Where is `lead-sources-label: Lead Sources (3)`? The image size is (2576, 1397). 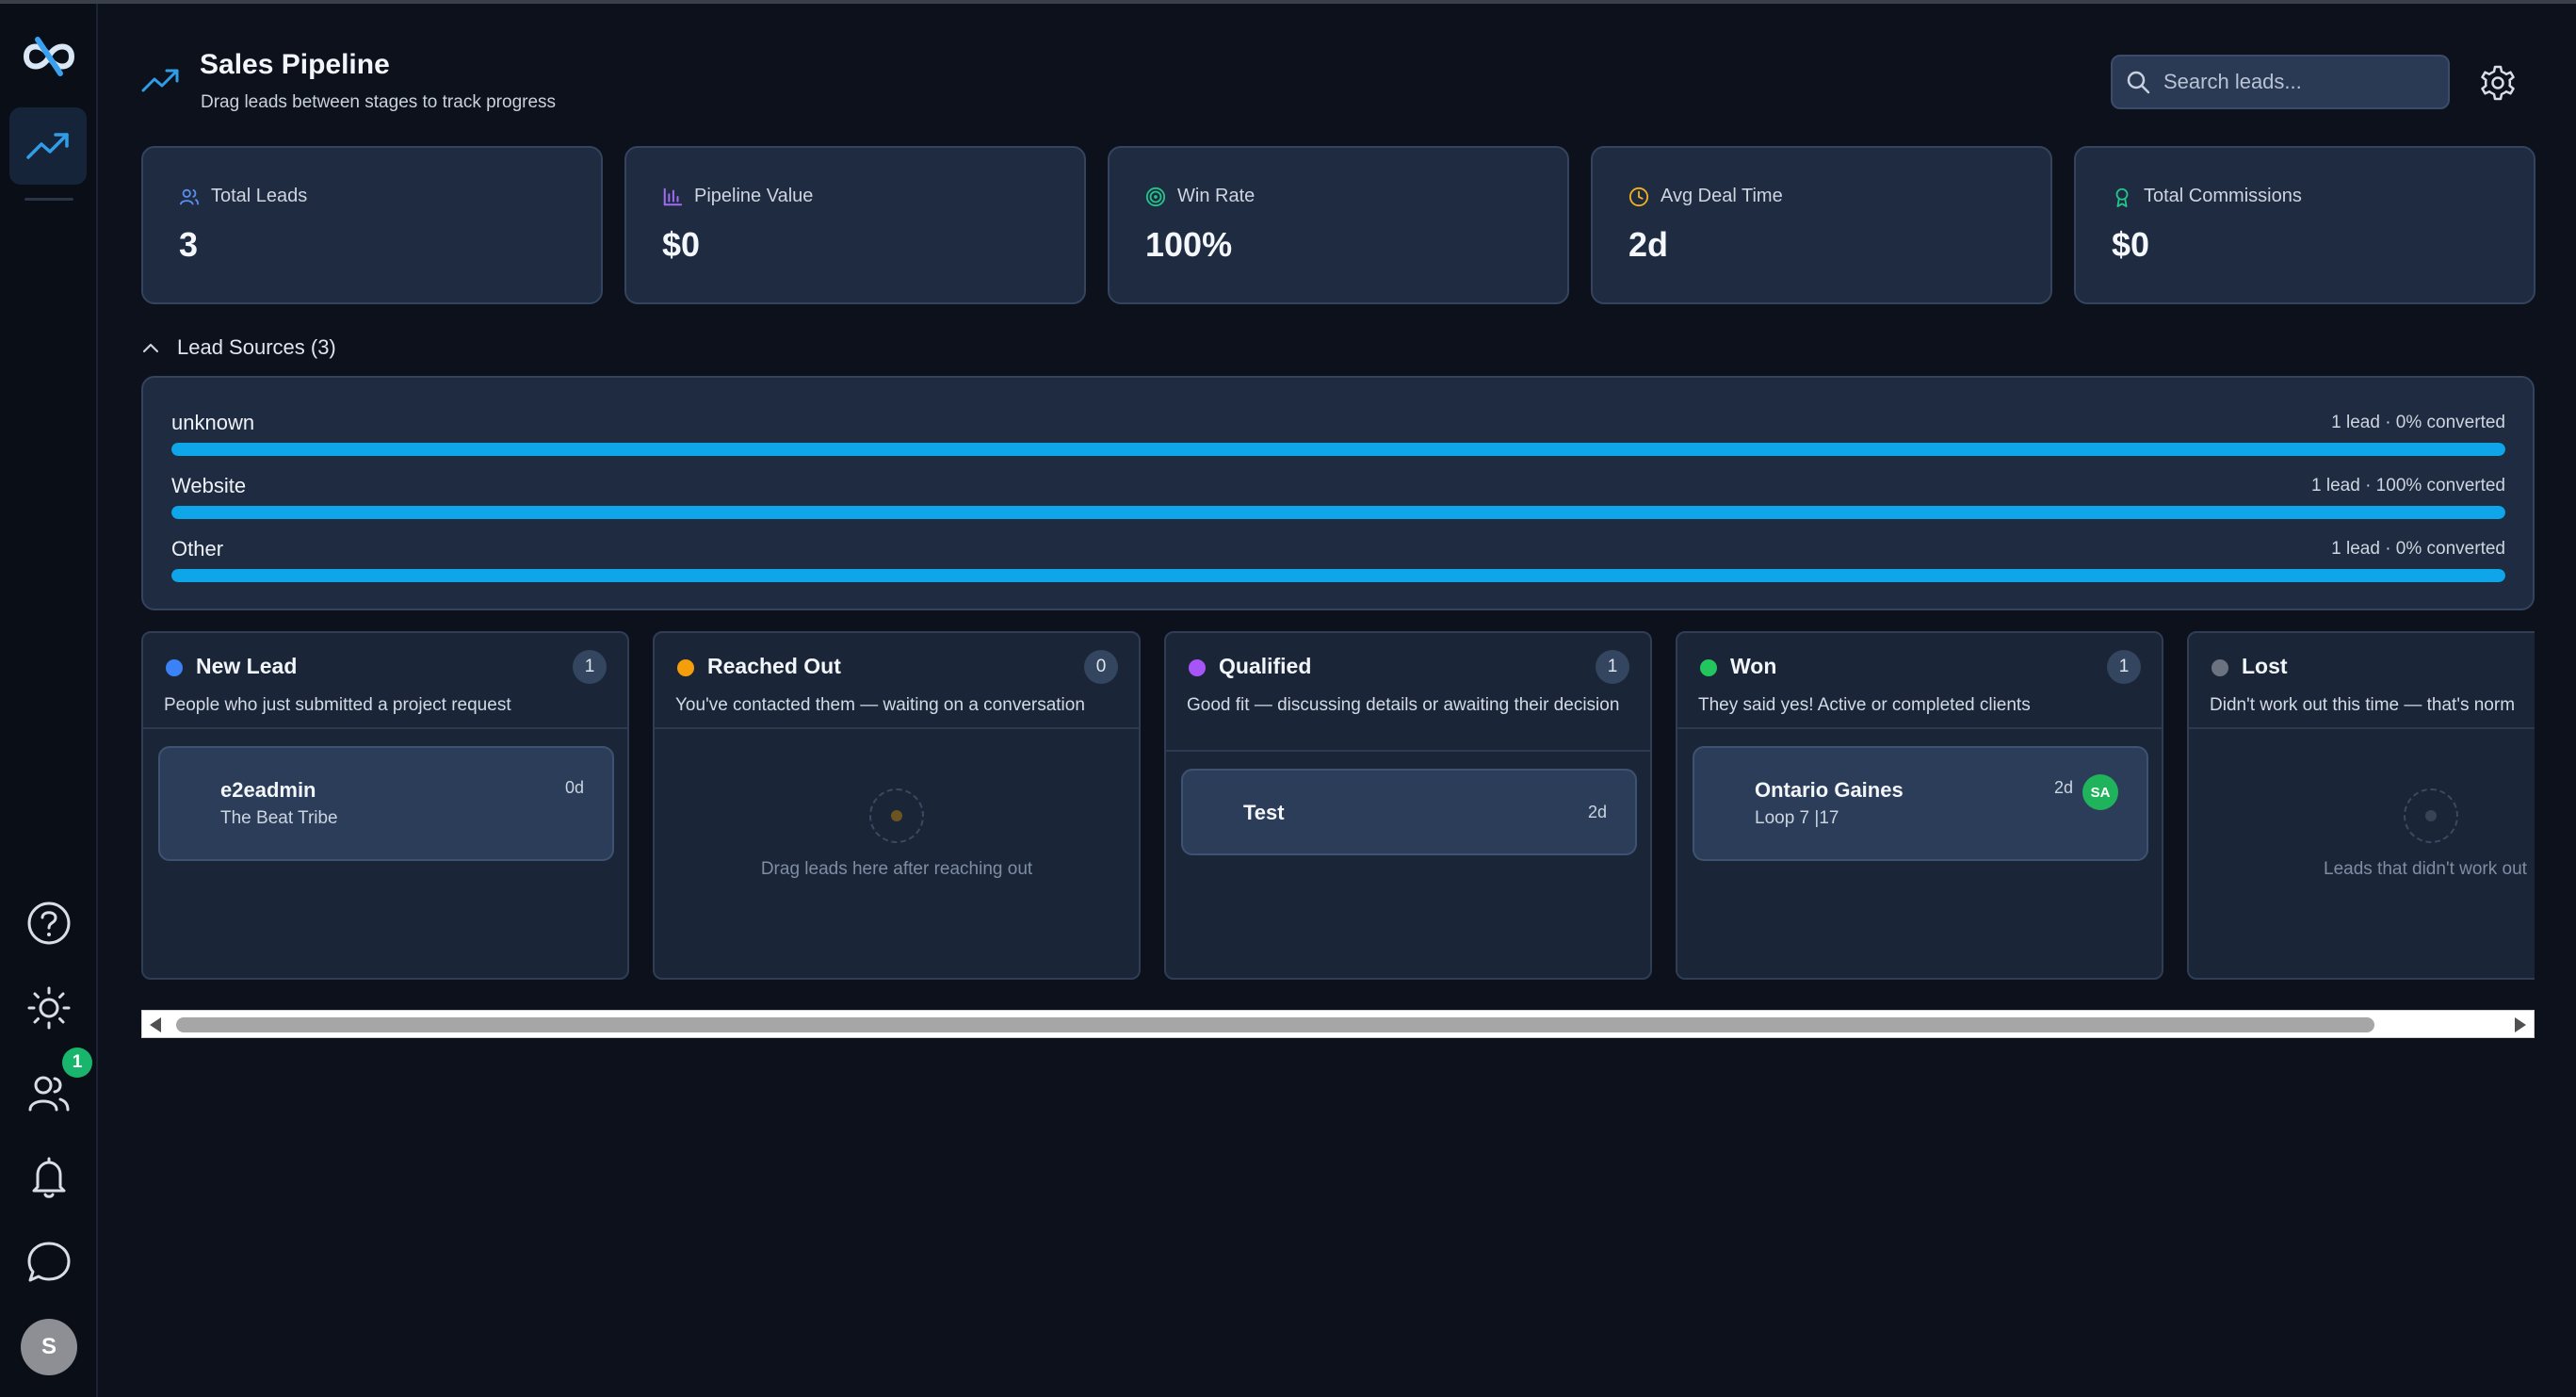
lead-sources-label: Lead Sources (3) is located at coordinates (256, 347).